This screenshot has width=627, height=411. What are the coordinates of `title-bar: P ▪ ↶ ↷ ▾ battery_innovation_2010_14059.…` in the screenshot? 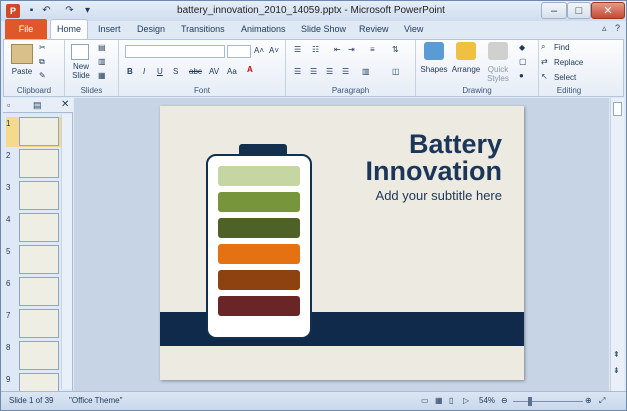 It's located at (313, 11).